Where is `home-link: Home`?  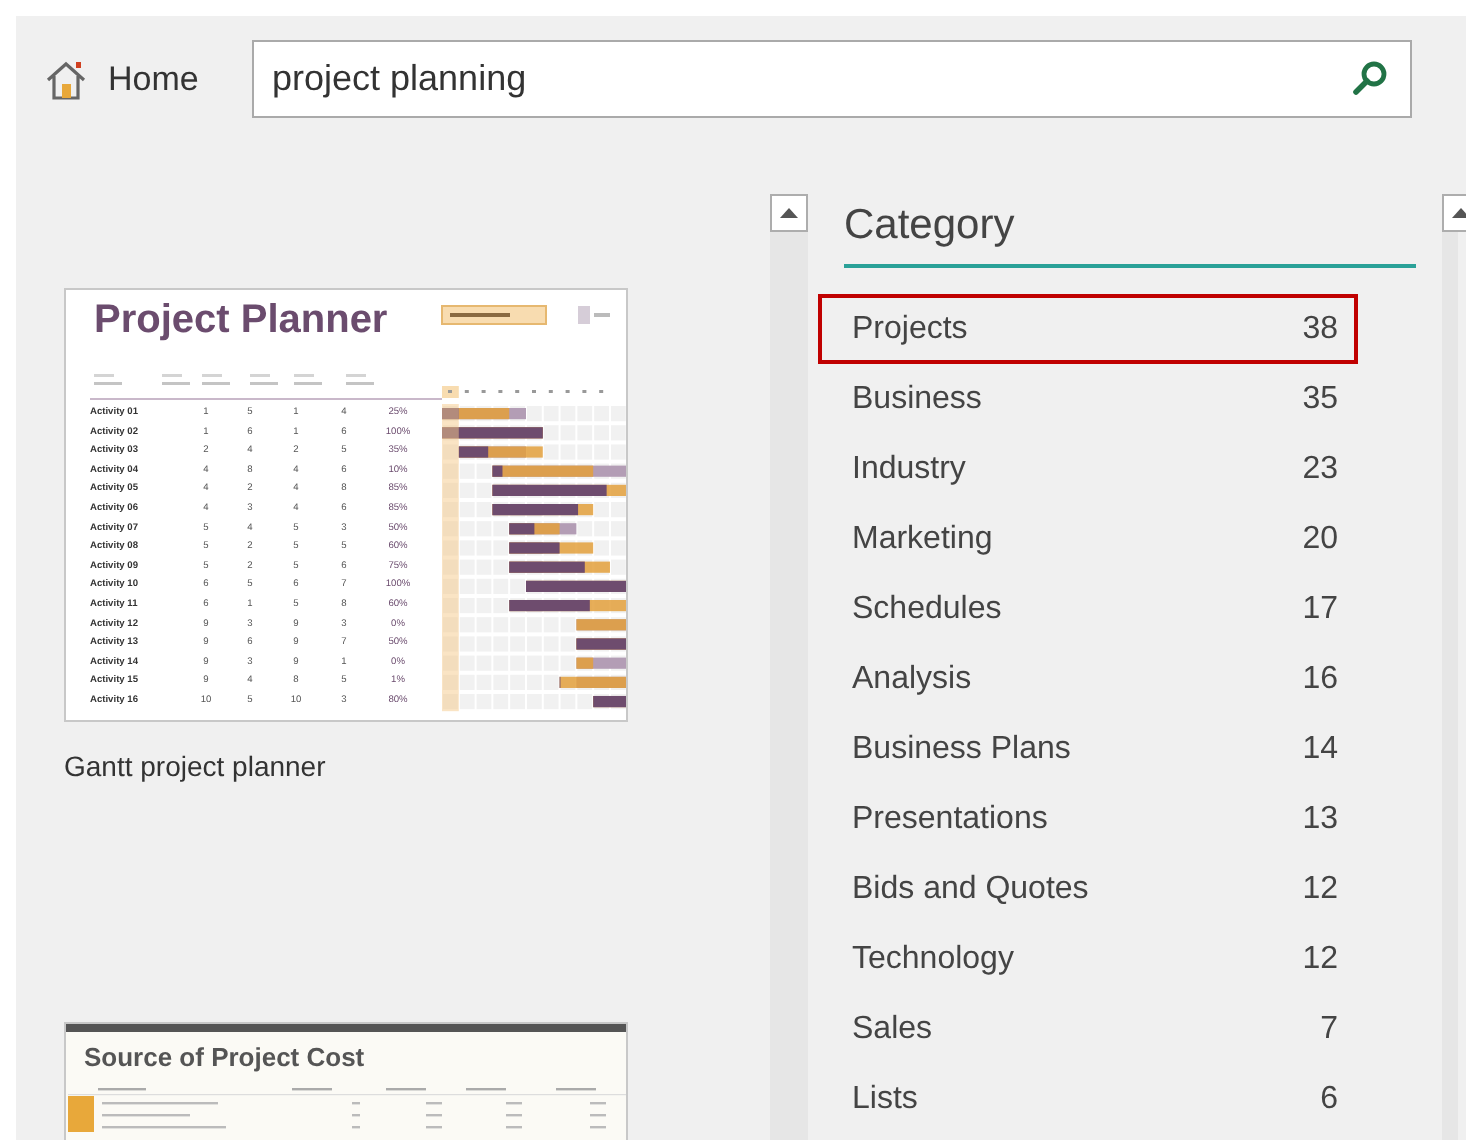 home-link: Home is located at coordinates (153, 79).